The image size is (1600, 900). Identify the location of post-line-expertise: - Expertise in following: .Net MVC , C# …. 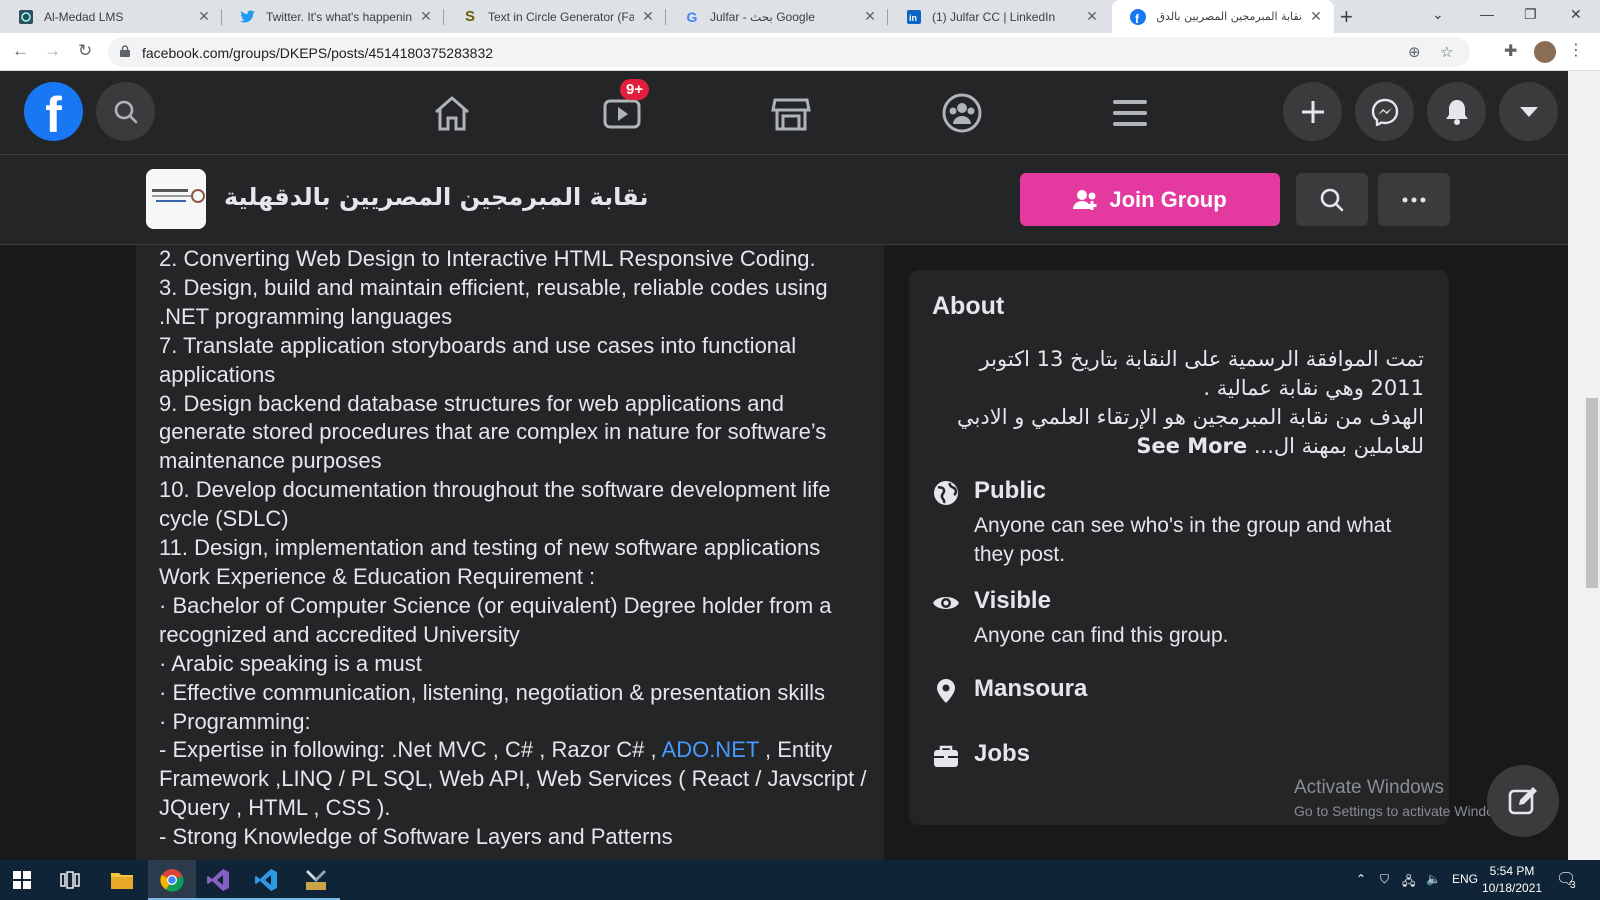
(519, 750).